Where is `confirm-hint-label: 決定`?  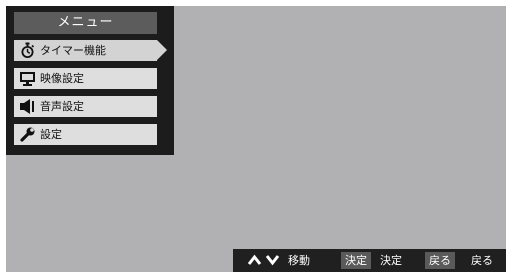 confirm-hint-label: 決定 is located at coordinates (391, 260).